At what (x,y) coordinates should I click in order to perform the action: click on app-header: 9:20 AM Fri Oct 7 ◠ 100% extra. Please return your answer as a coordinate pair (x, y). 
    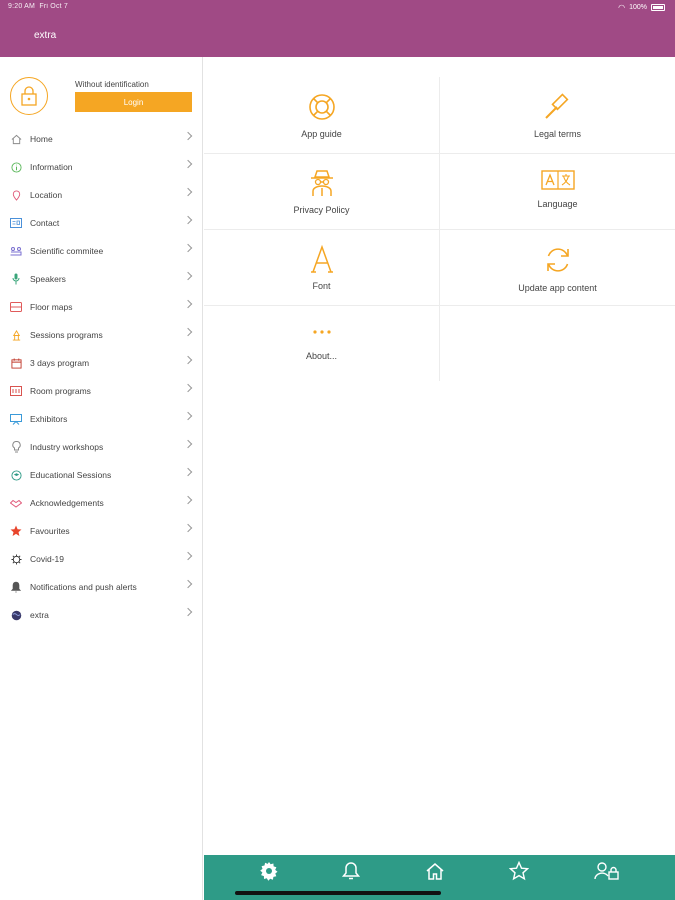
    Looking at the image, I should click on (337, 28).